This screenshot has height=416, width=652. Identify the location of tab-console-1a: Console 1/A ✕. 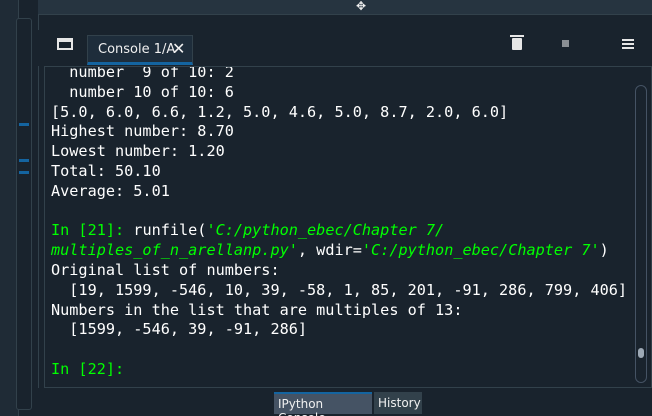
(140, 50).